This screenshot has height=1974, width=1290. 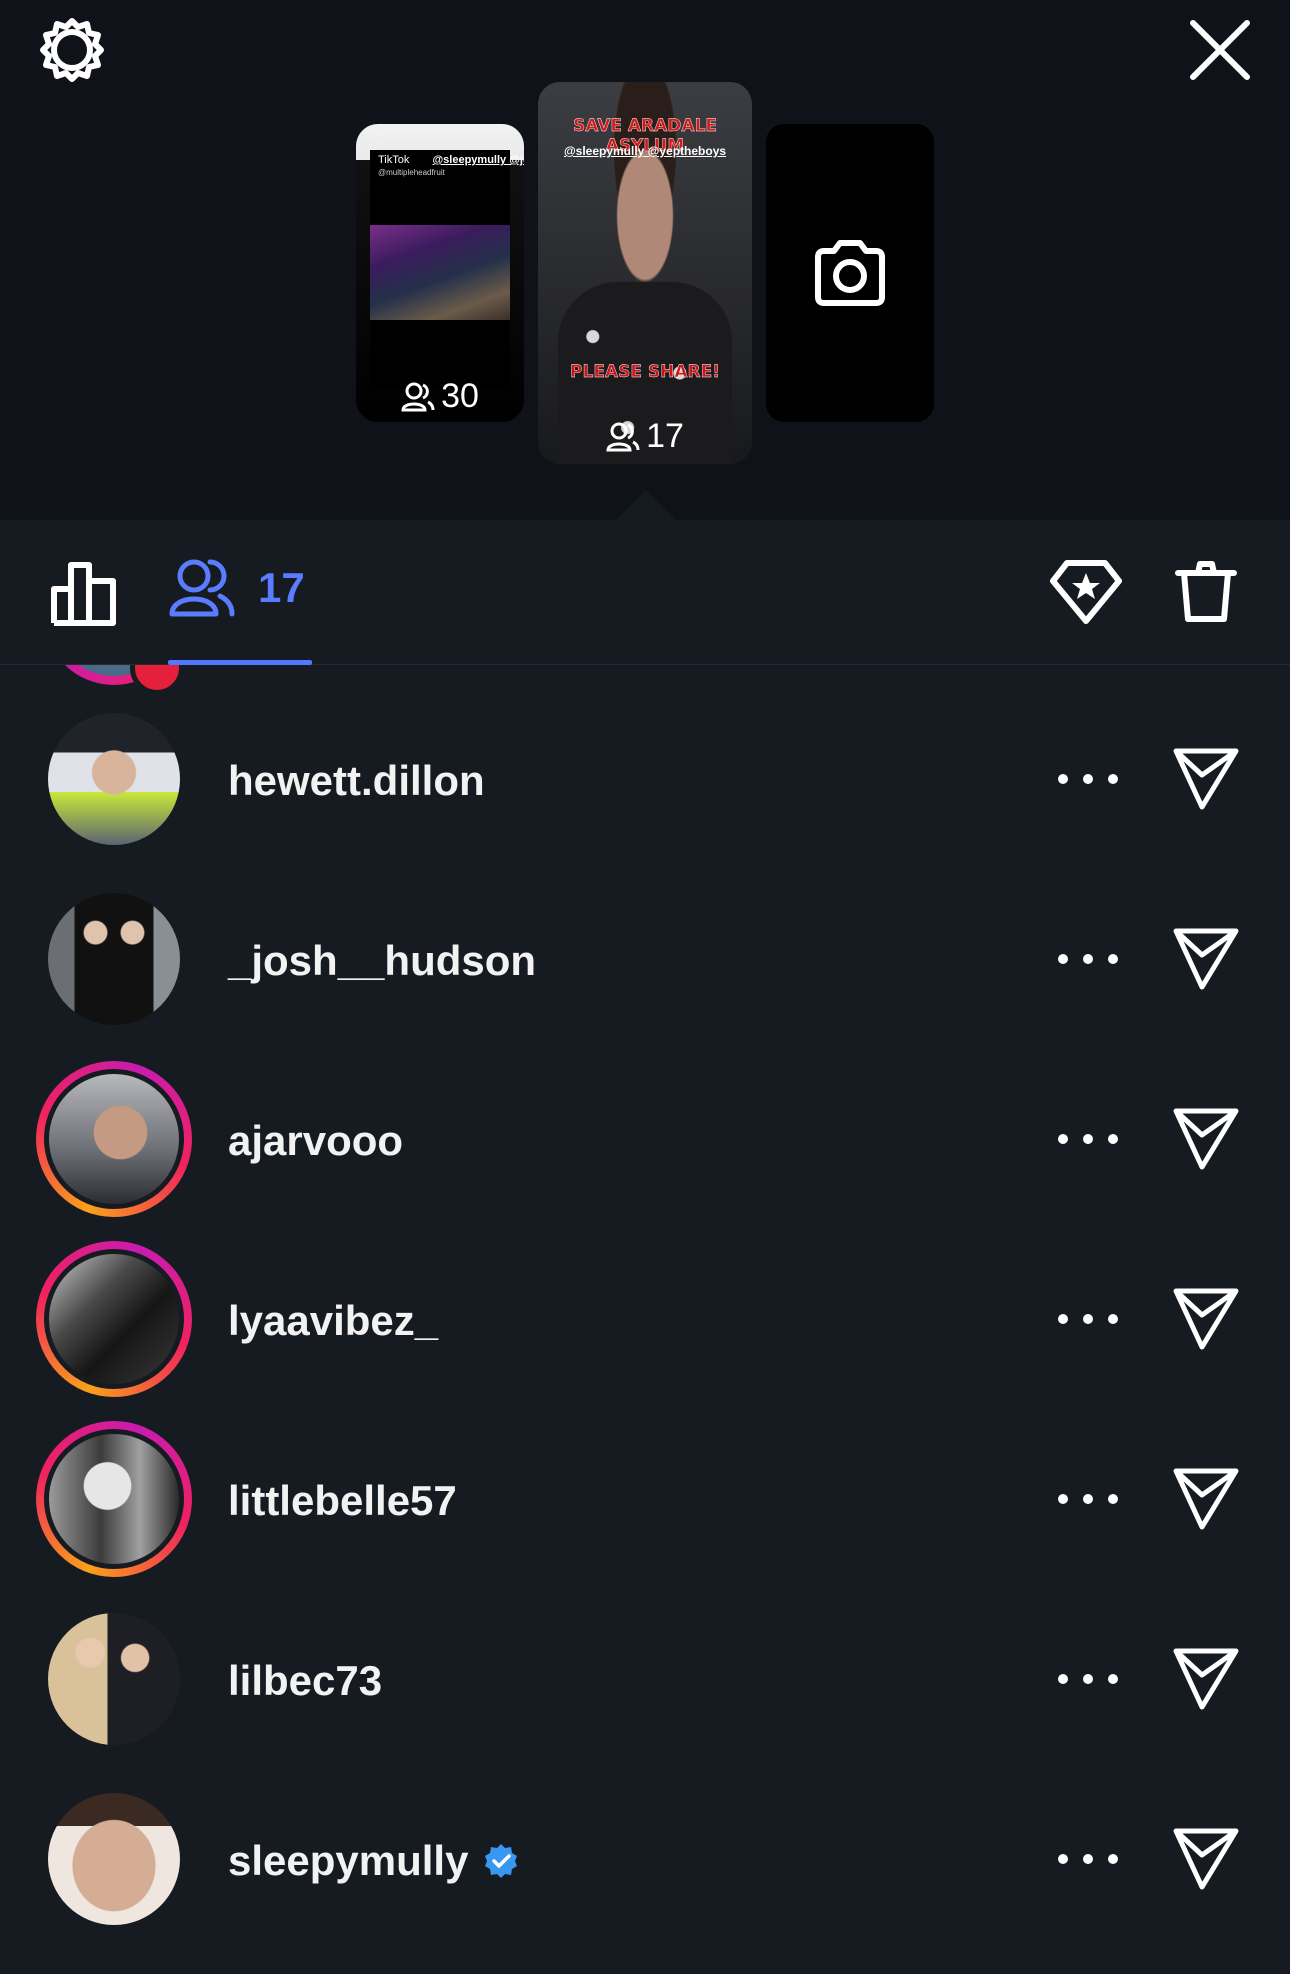 What do you see at coordinates (460, 396) in the screenshot?
I see `viewer-count: 30` at bounding box center [460, 396].